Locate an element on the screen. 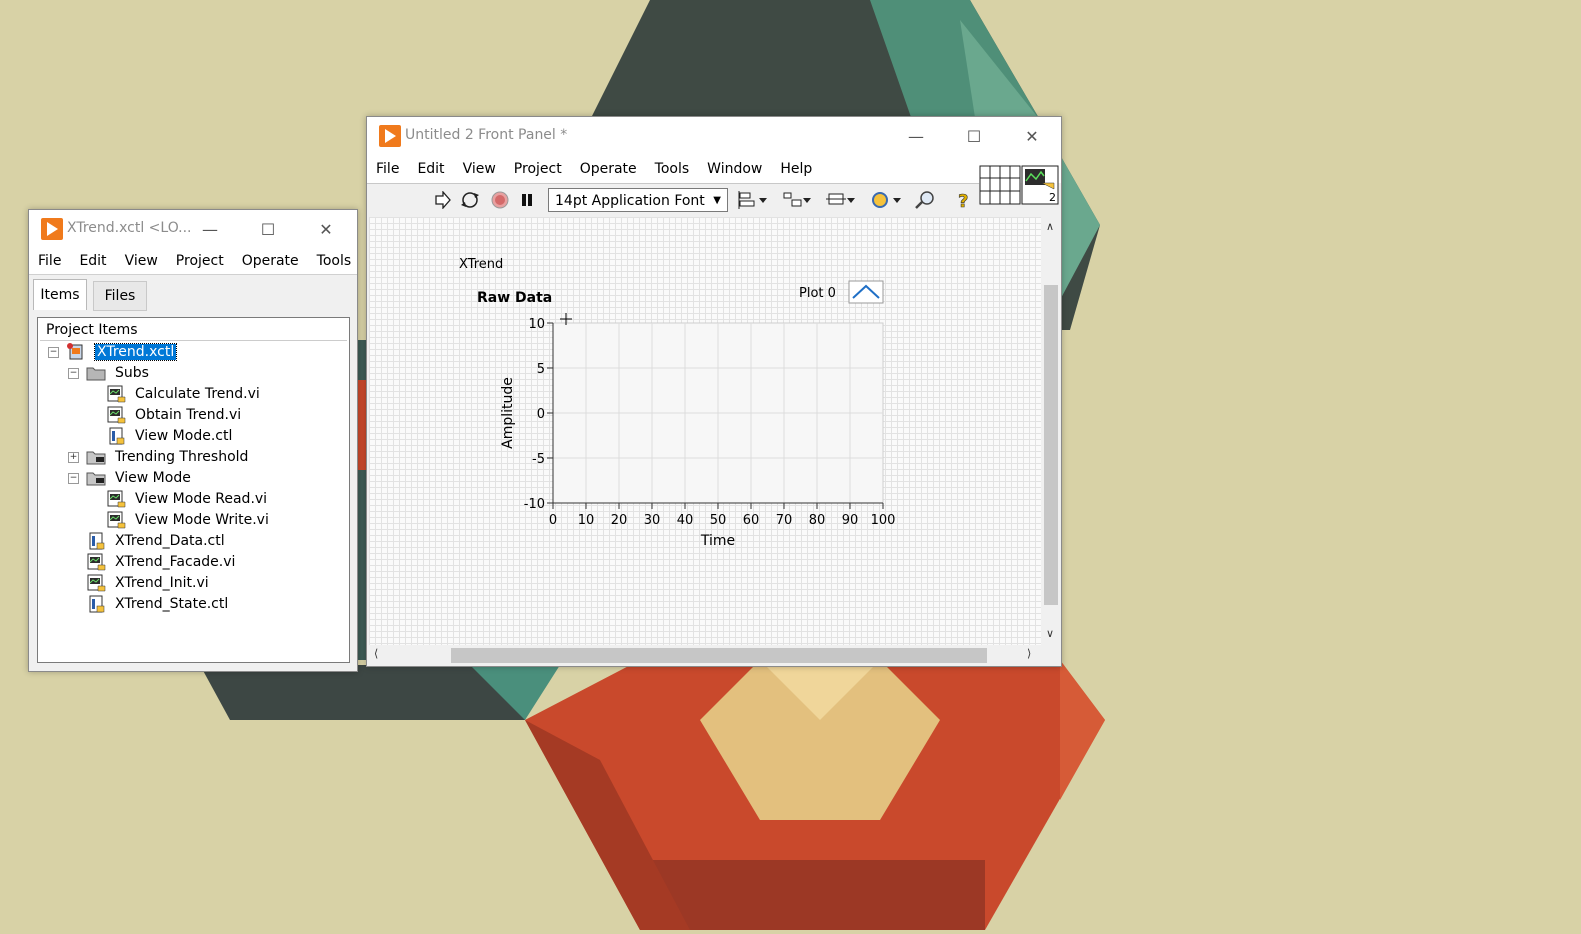 The image size is (1581, 934). scroll-left-icon: ⟨ is located at coordinates (376, 653).